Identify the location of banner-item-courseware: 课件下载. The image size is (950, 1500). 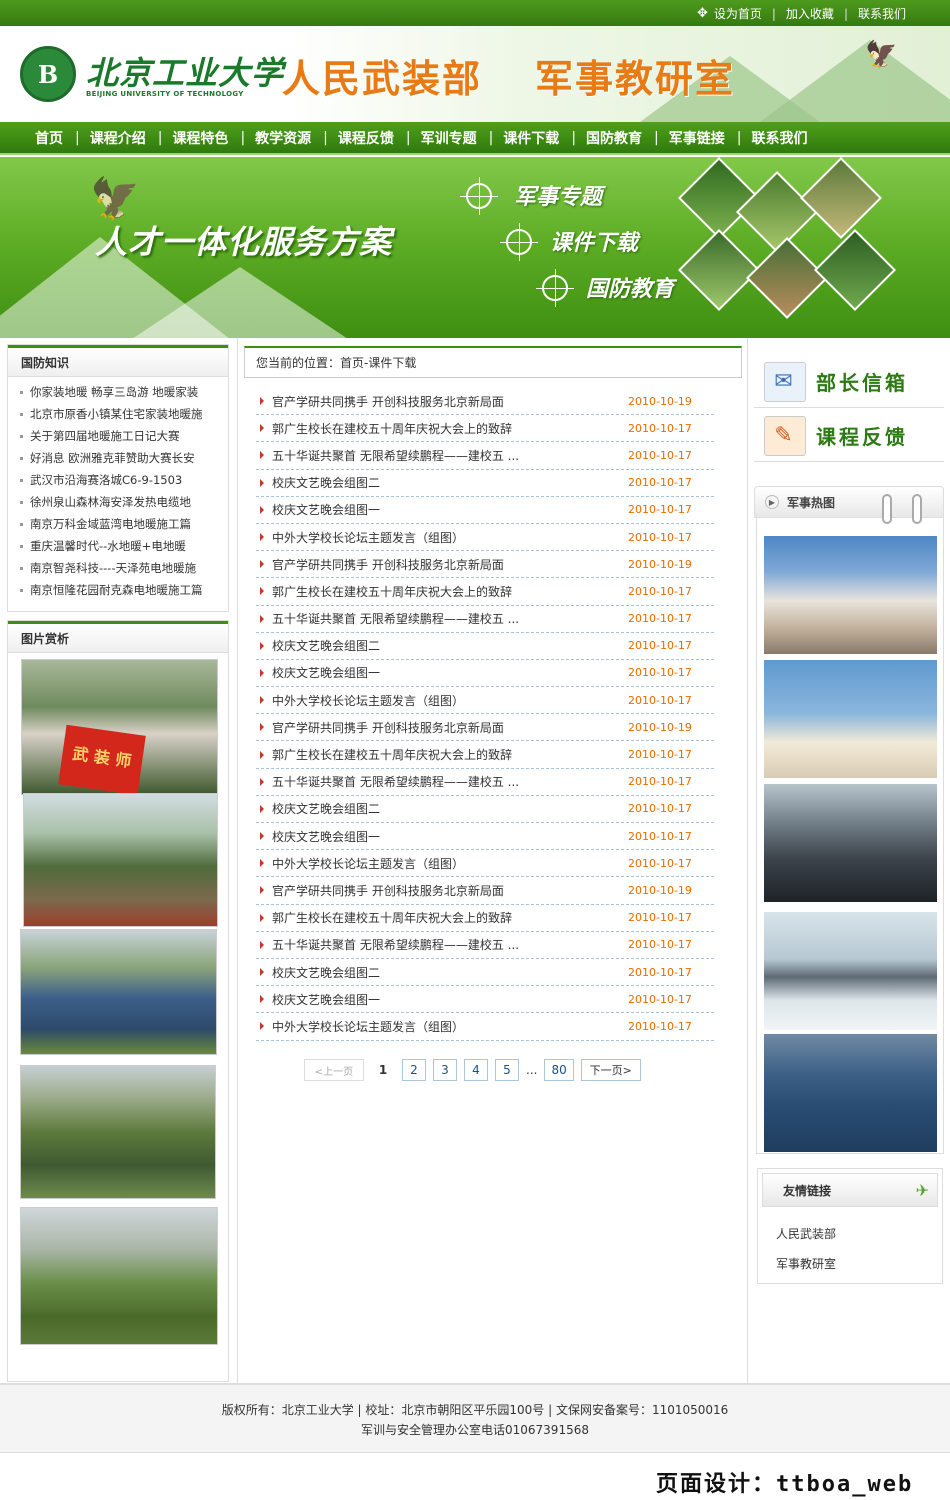
(594, 241).